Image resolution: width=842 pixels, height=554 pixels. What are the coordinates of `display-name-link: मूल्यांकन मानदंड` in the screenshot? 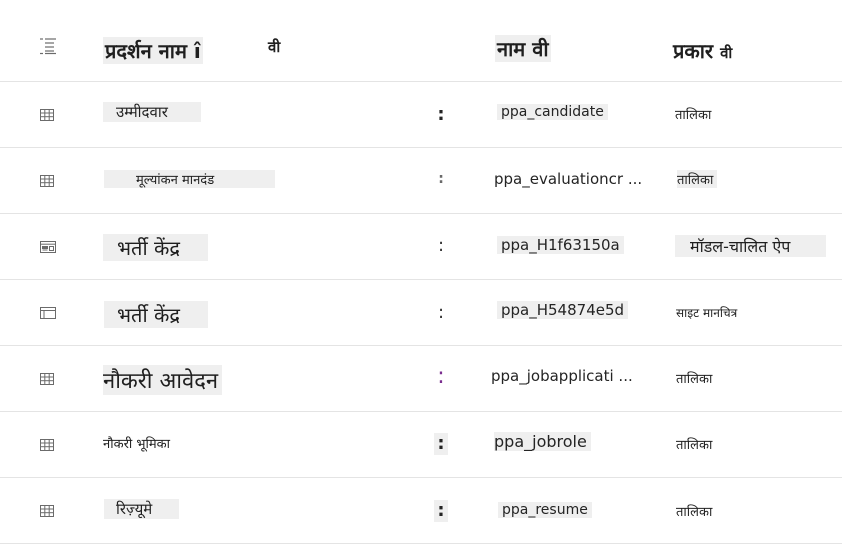 It's located at (189, 179).